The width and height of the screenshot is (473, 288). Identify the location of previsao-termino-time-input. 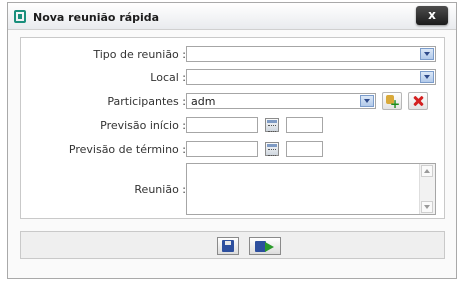
(304, 149).